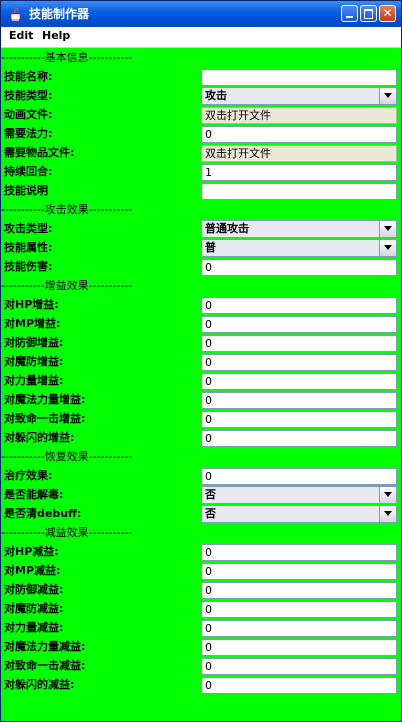 This screenshot has width=402, height=722. What do you see at coordinates (28, 114) in the screenshot?
I see `animation-file-label: 动画文件:` at bounding box center [28, 114].